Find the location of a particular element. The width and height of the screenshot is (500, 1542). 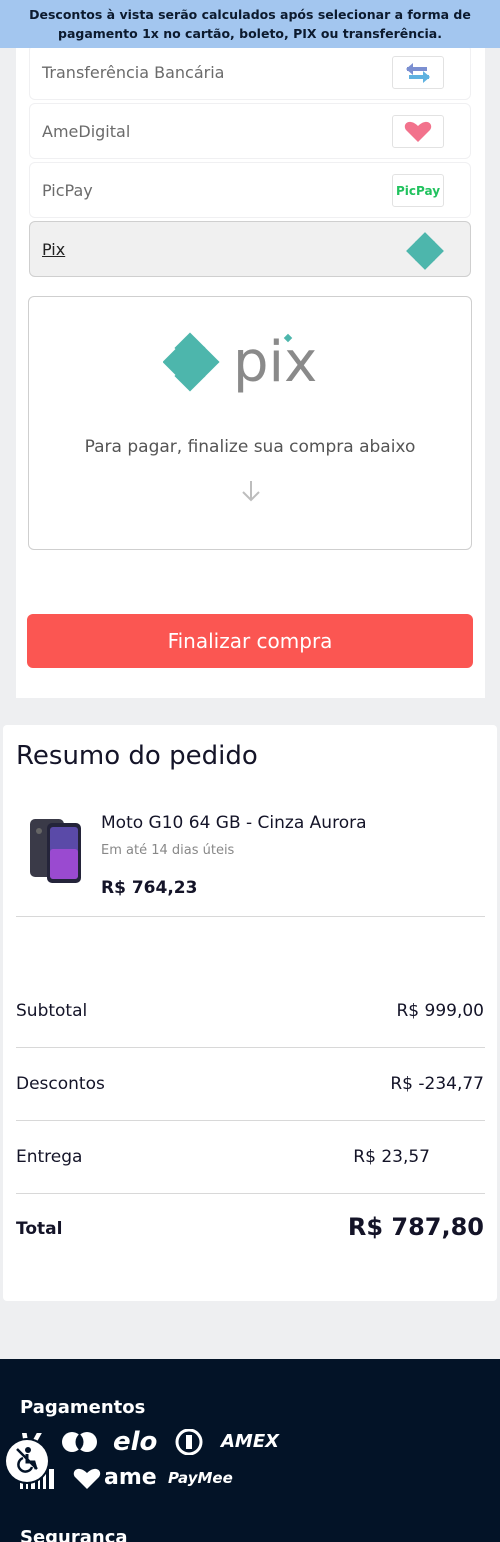

arrow-down-icon is located at coordinates (251, 491).